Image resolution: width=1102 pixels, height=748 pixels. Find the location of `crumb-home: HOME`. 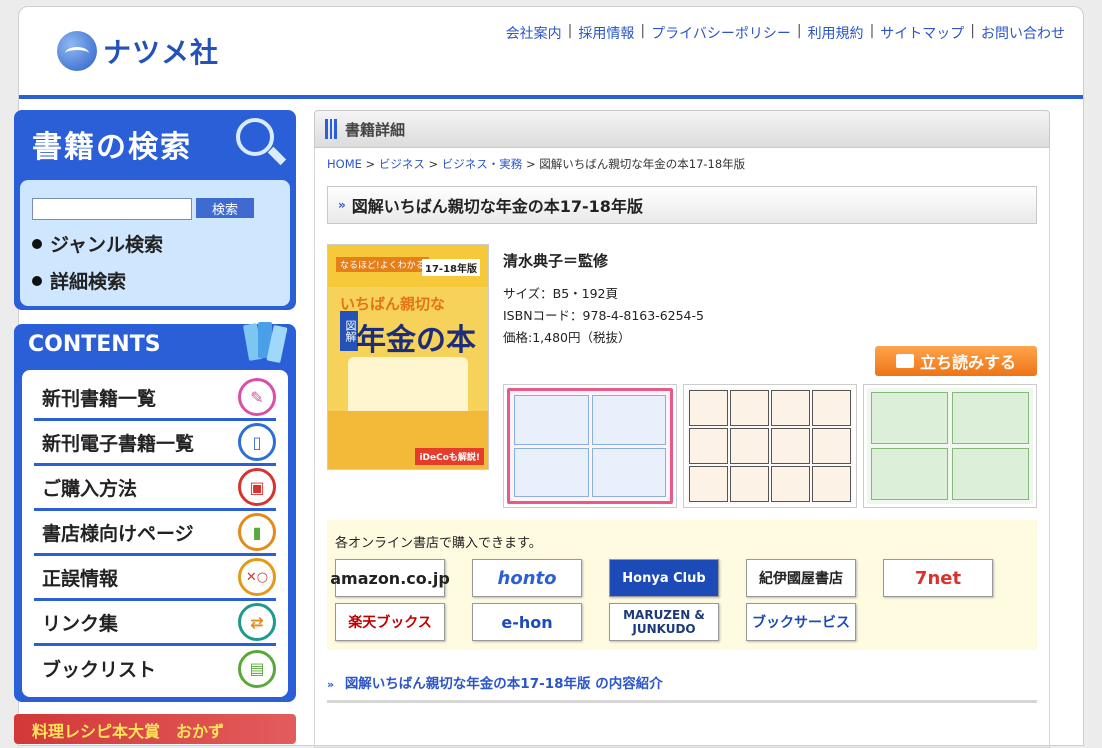

crumb-home: HOME is located at coordinates (344, 164).